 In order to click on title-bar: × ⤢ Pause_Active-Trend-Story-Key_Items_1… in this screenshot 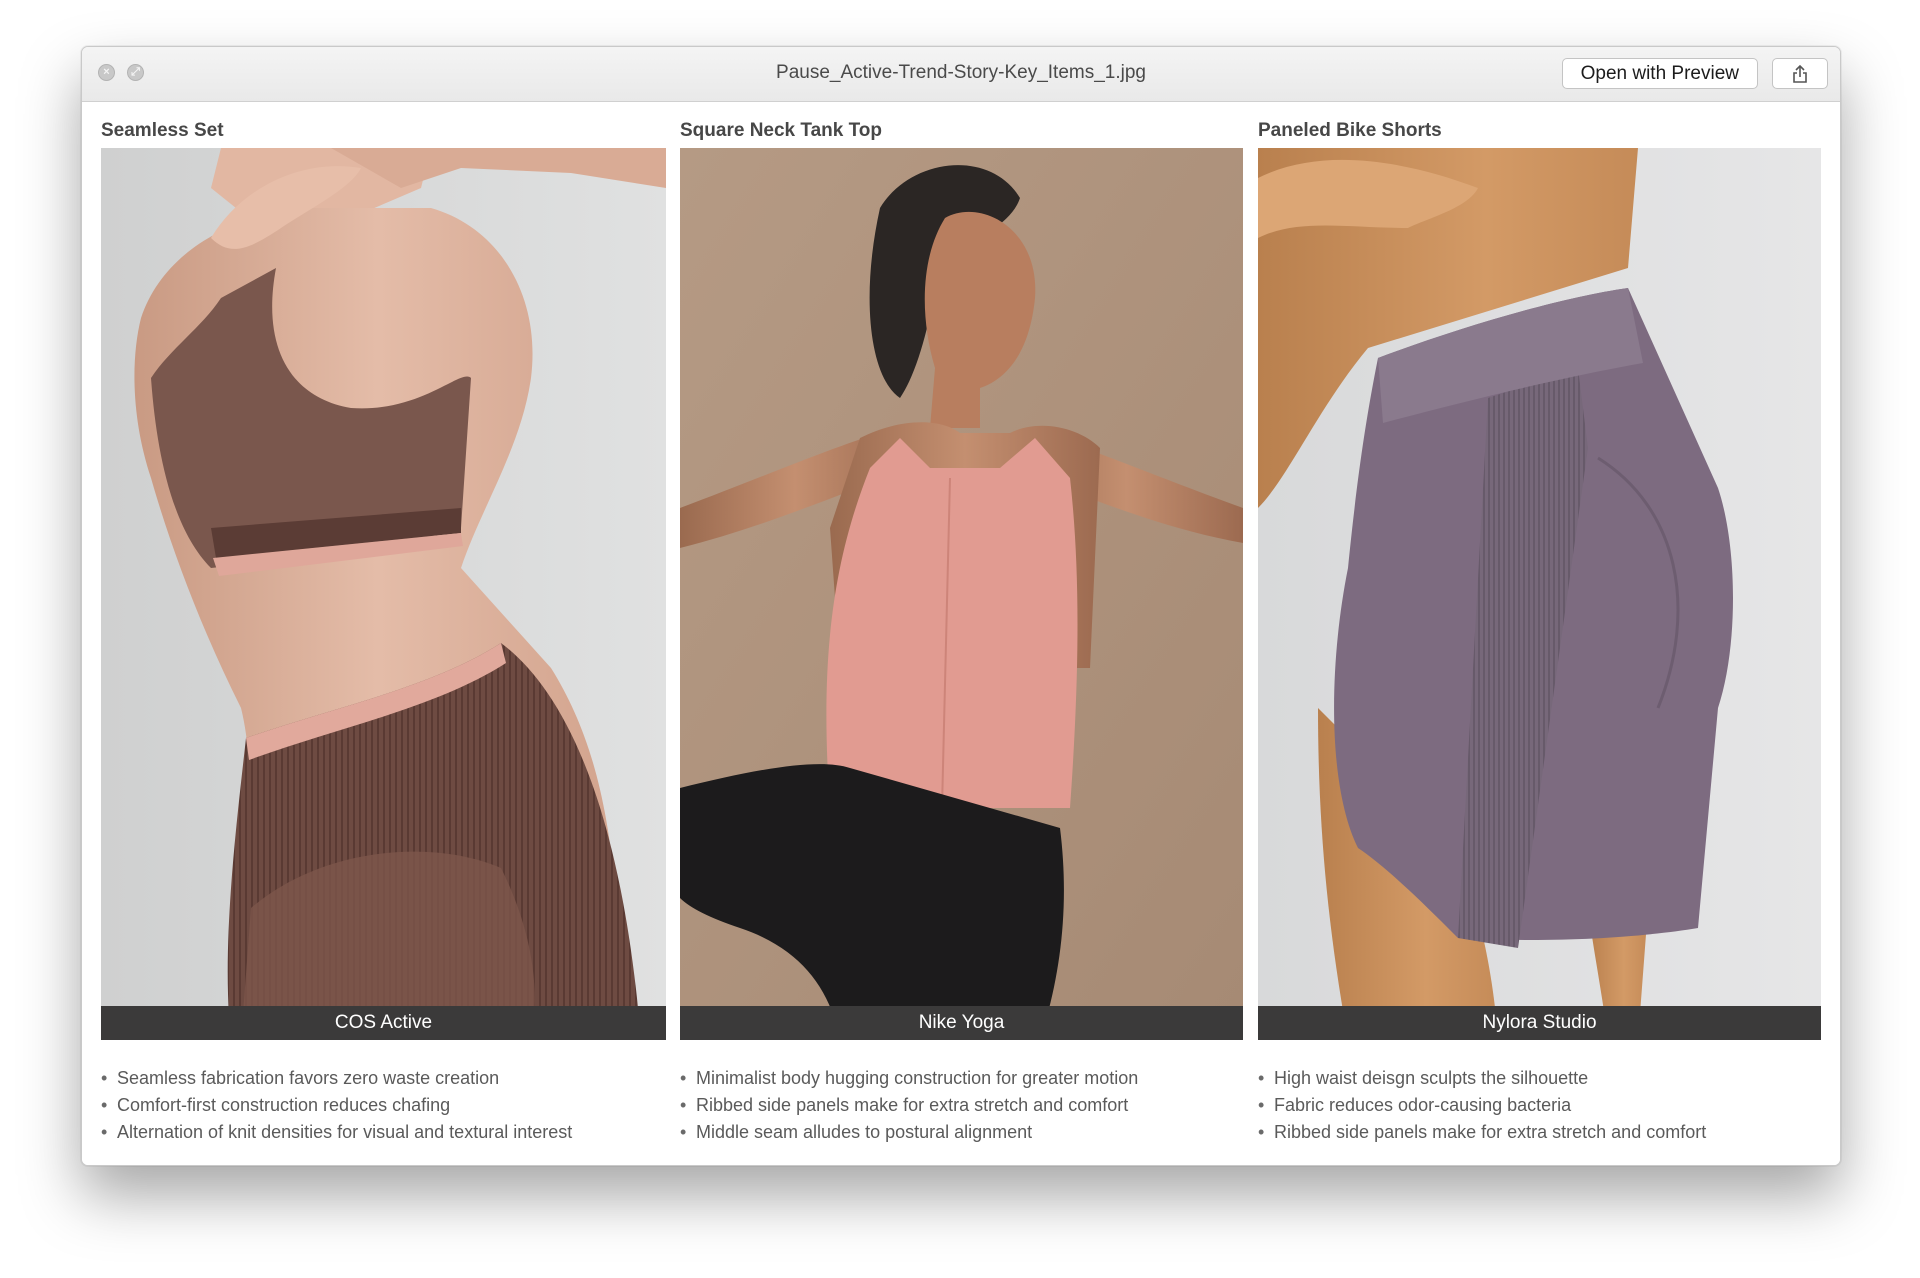, I will do `click(961, 74)`.